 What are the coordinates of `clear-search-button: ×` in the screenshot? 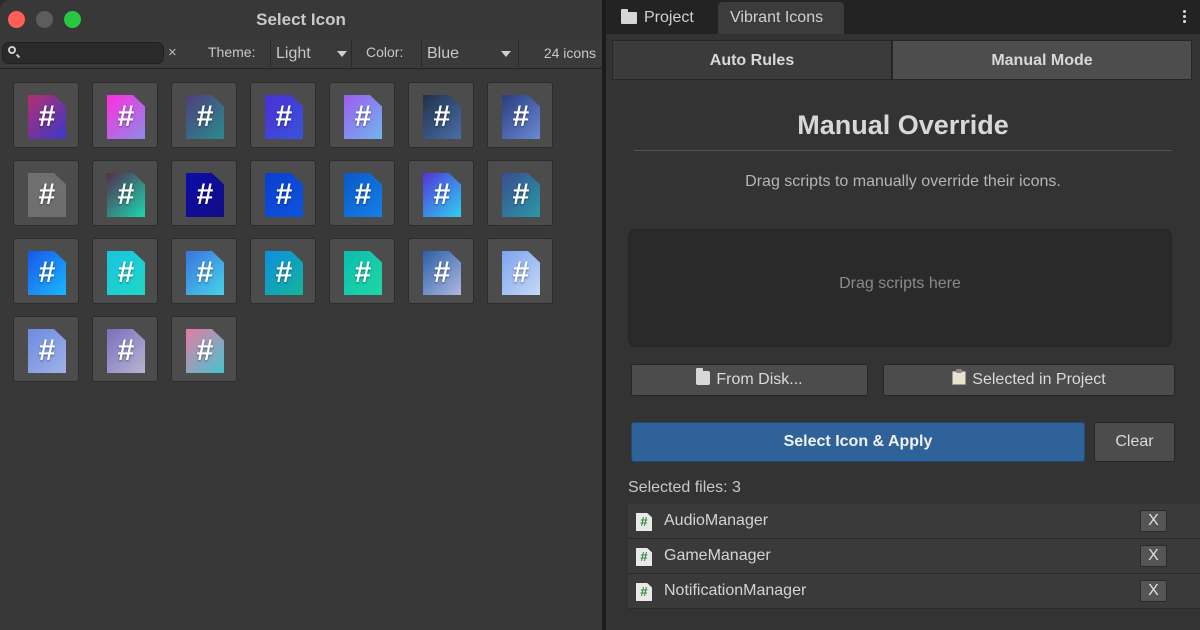 It's located at (172, 52).